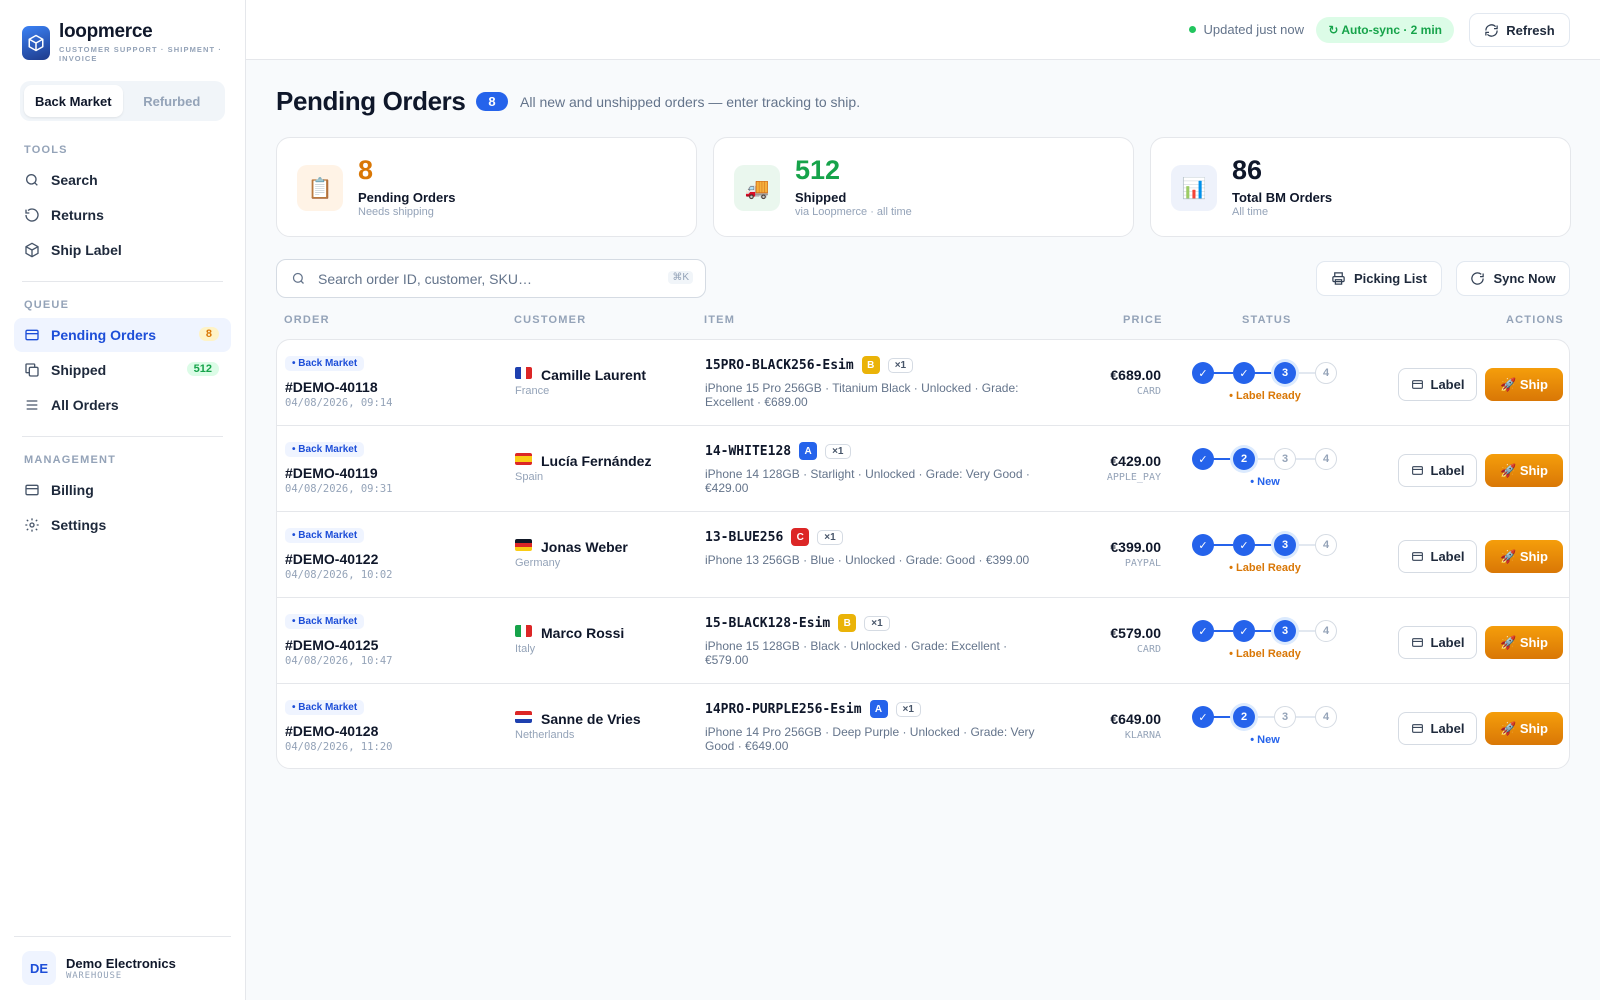 Image resolution: width=1600 pixels, height=1000 pixels. I want to click on status-step-4: 4, so click(1326, 717).